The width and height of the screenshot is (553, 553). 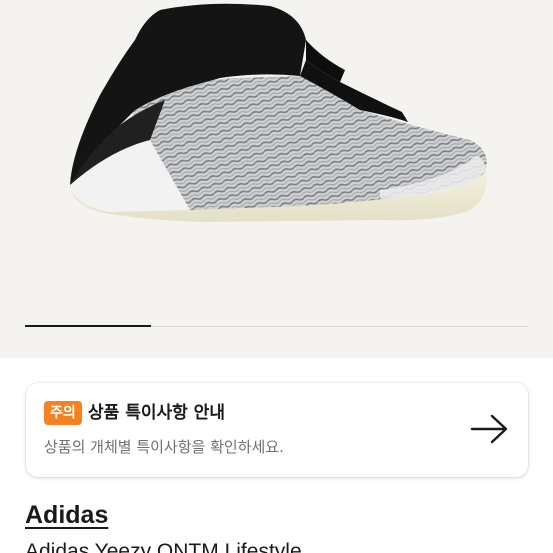 What do you see at coordinates (490, 429) in the screenshot?
I see `arrow-right-icon` at bounding box center [490, 429].